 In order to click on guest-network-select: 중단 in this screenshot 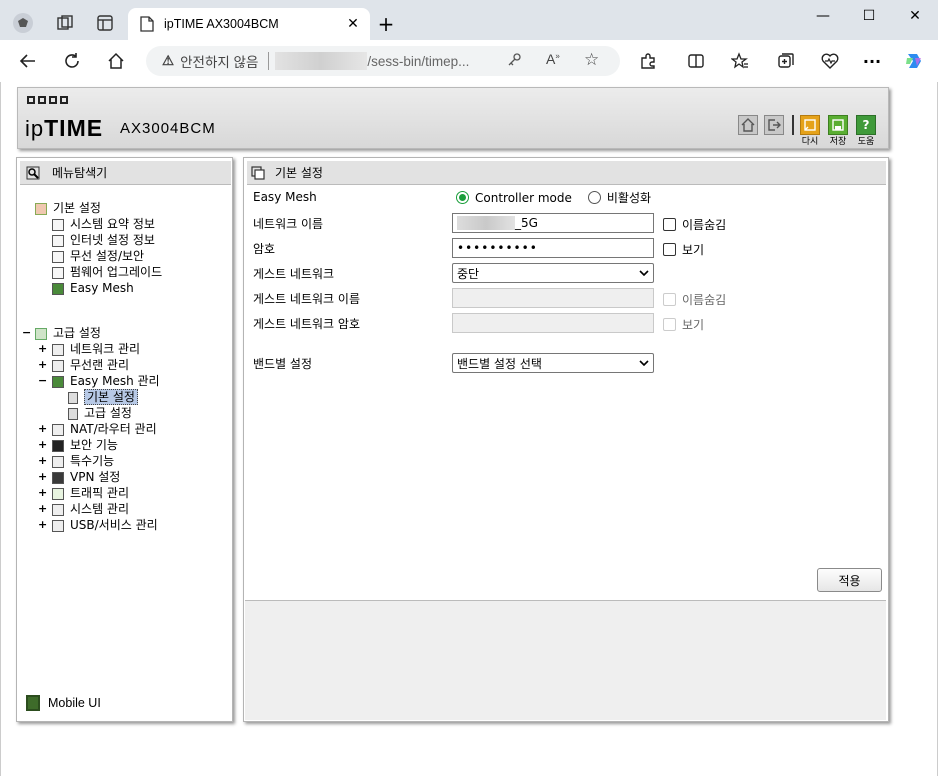, I will do `click(553, 273)`.